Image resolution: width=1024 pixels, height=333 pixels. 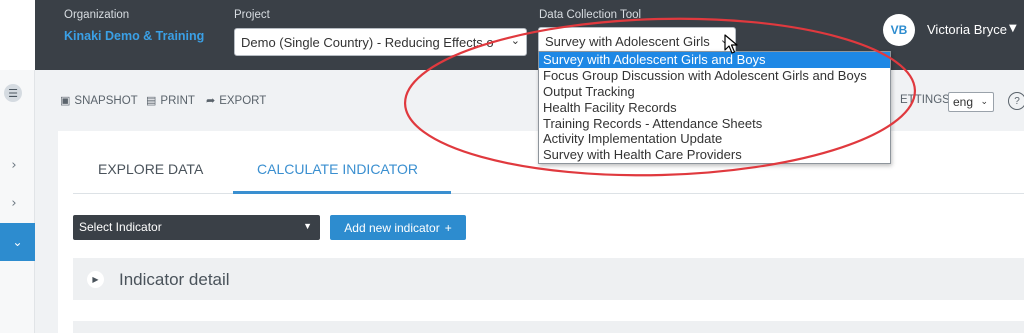 I want to click on dropdown-option: Health Facility Records, so click(x=714, y=108).